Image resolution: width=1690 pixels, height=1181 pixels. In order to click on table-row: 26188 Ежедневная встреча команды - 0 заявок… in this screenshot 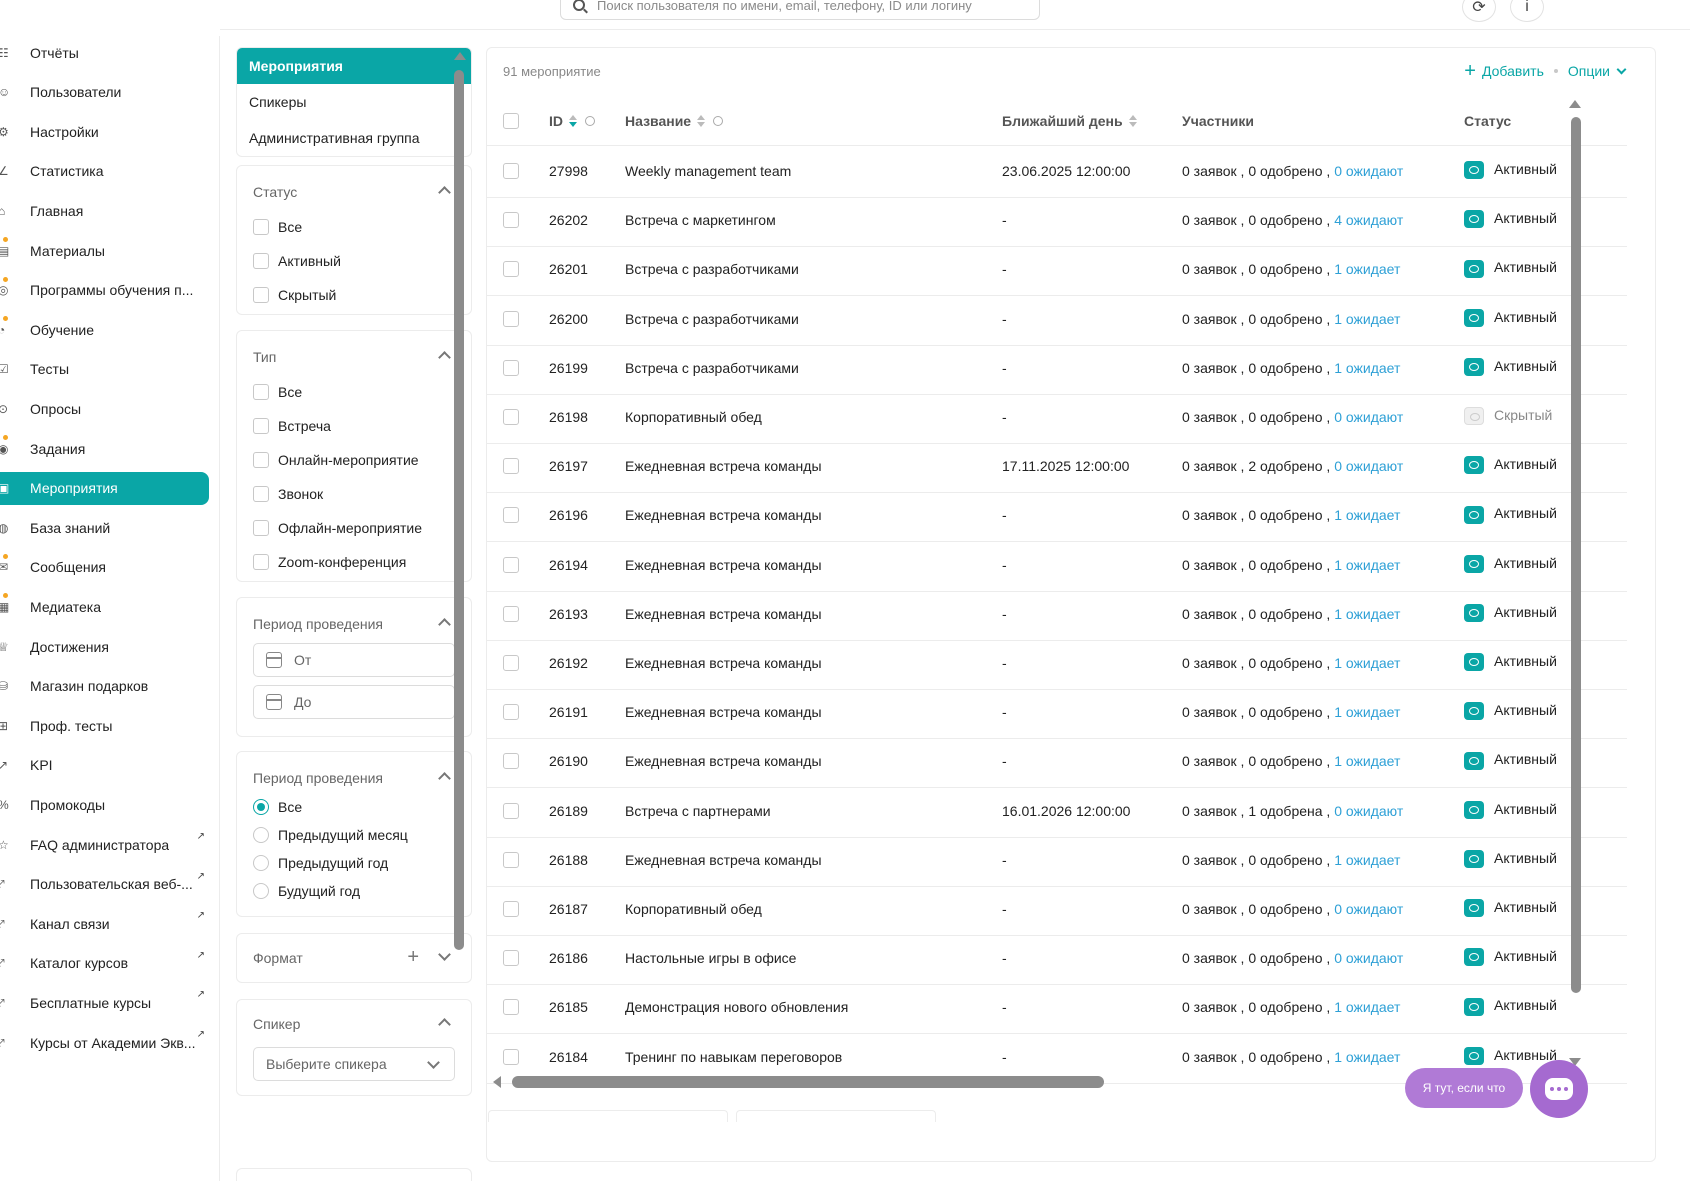, I will do `click(1057, 861)`.